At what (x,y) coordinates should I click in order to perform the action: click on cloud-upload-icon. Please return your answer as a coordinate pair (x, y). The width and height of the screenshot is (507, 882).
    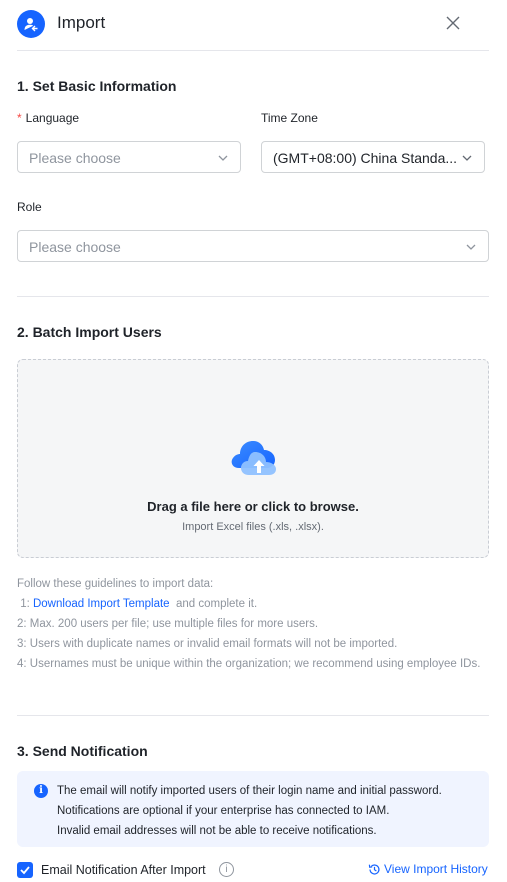
    Looking at the image, I should click on (253, 458).